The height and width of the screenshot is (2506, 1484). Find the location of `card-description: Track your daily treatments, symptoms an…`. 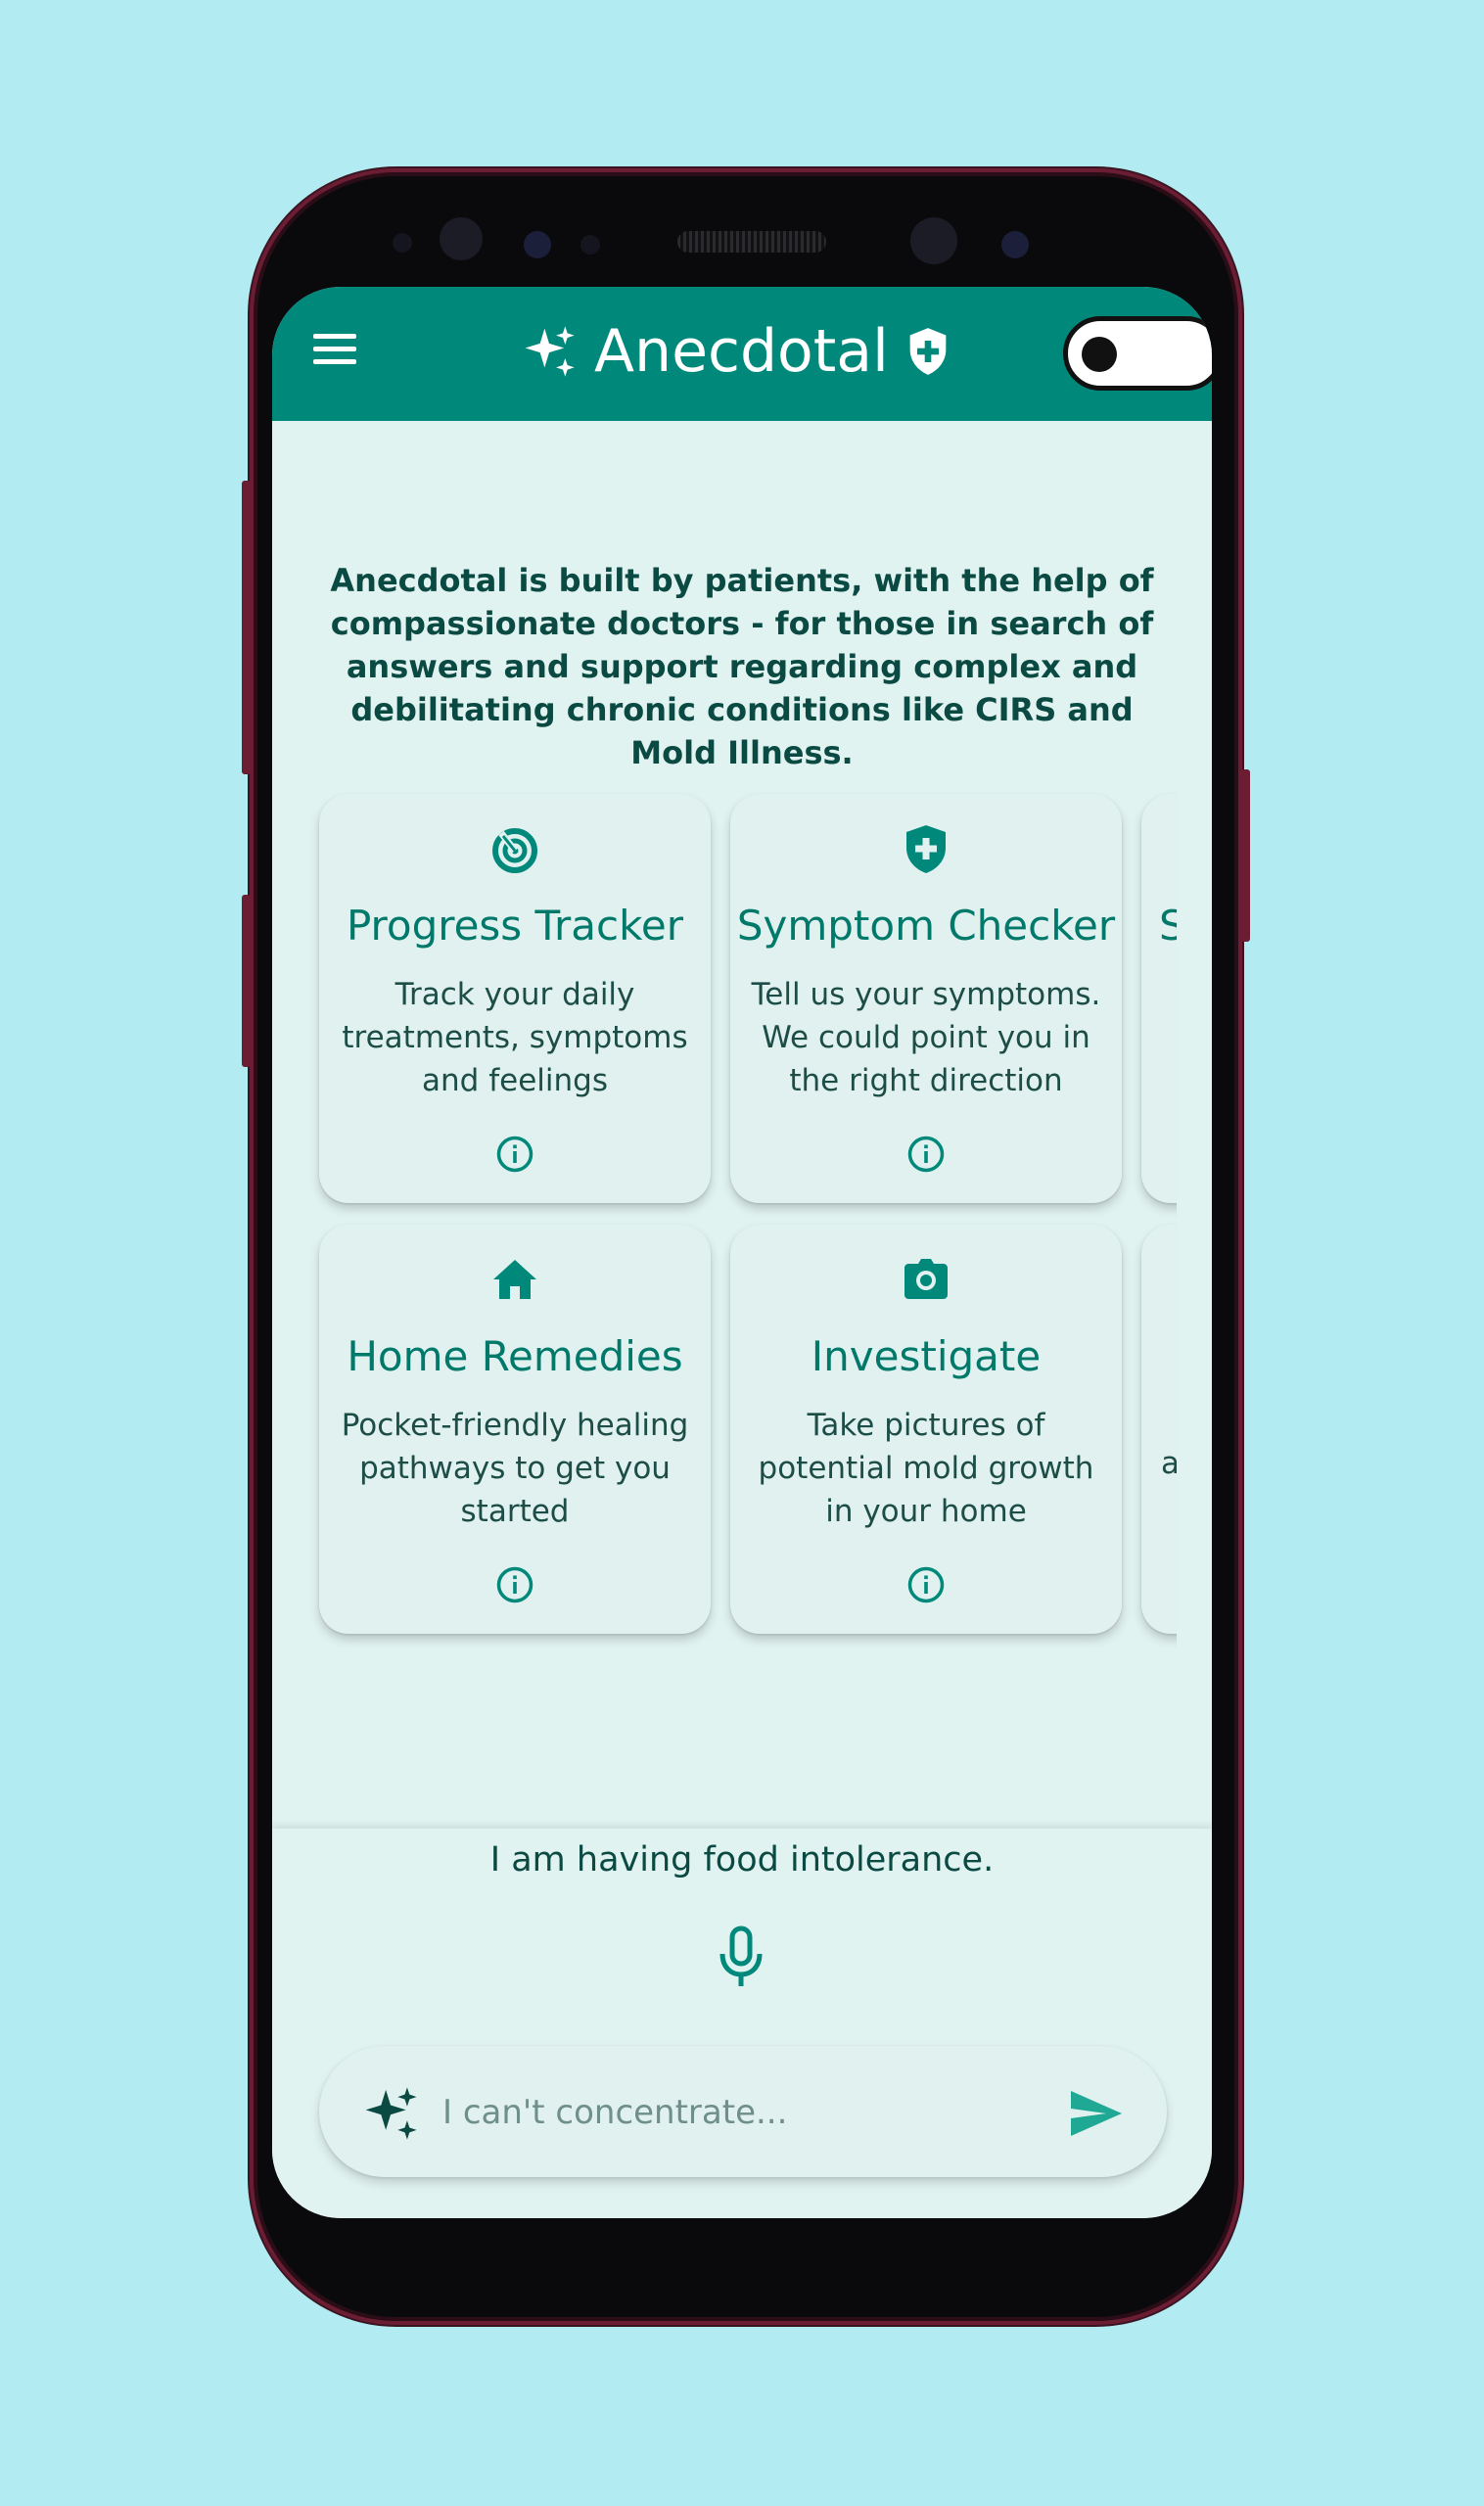

card-description: Track your daily treatments, symptoms an… is located at coordinates (515, 1037).